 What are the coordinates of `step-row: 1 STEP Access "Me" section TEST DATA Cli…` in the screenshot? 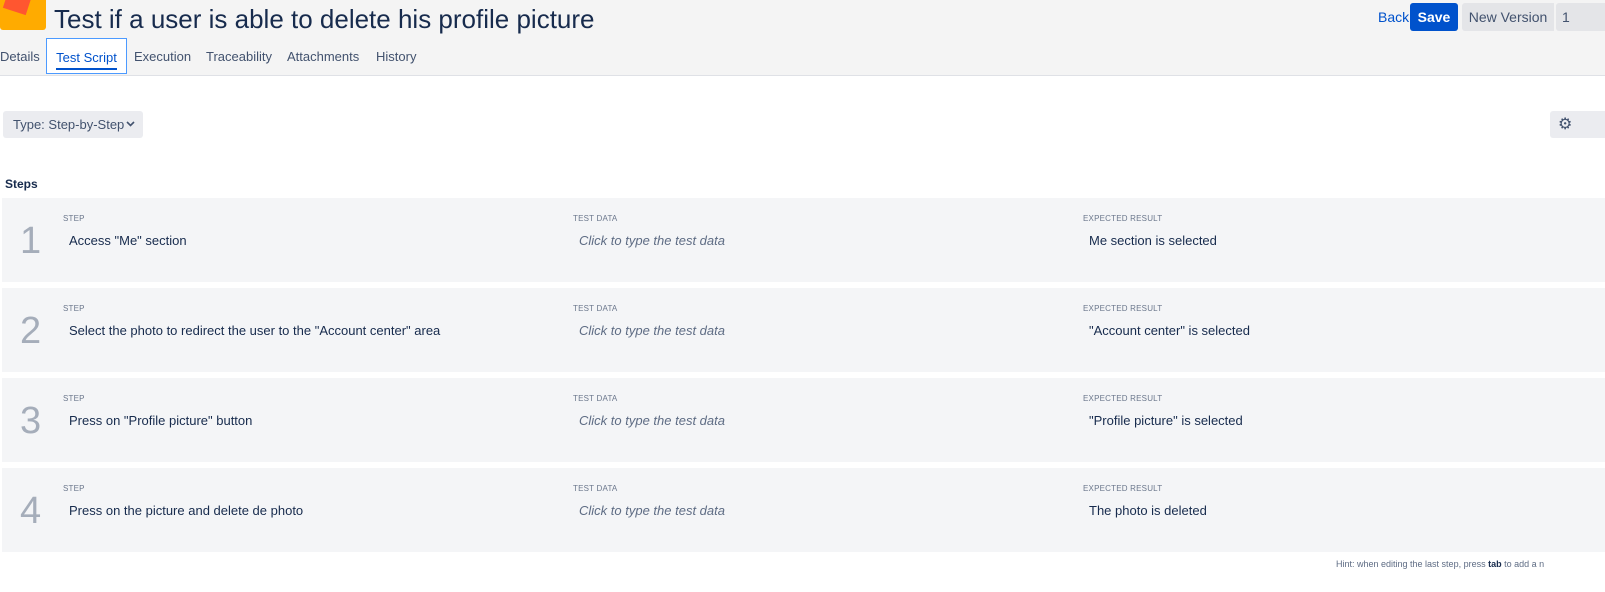 It's located at (803, 240).